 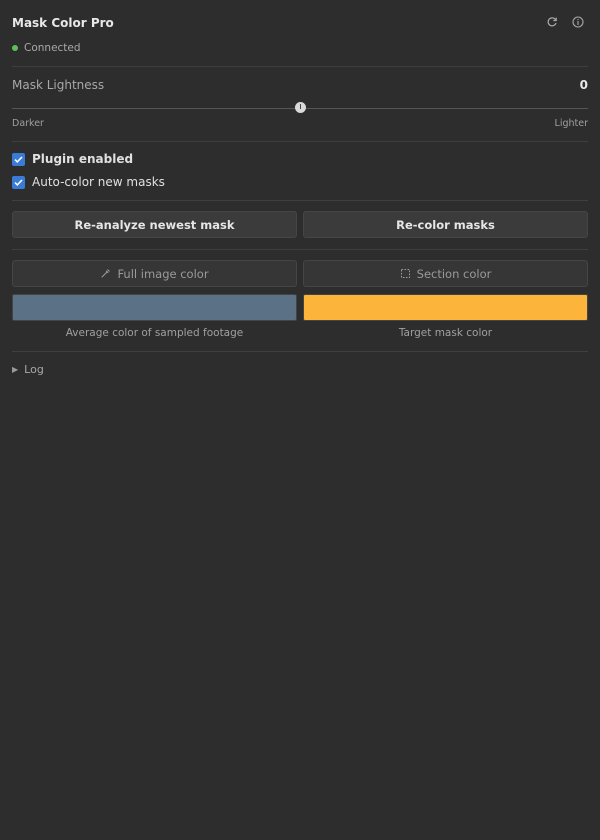 I want to click on options-section: Plugin enabled Auto-color new masks, so click(x=300, y=171).